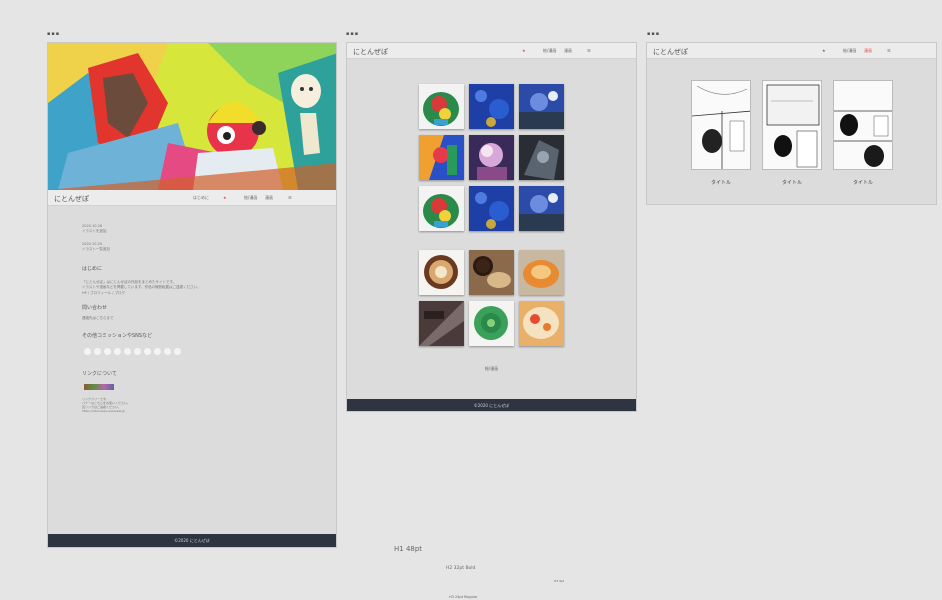 This screenshot has width=942, height=600. Describe the element at coordinates (92, 269) in the screenshot. I see `about-heading: はじめに` at that location.